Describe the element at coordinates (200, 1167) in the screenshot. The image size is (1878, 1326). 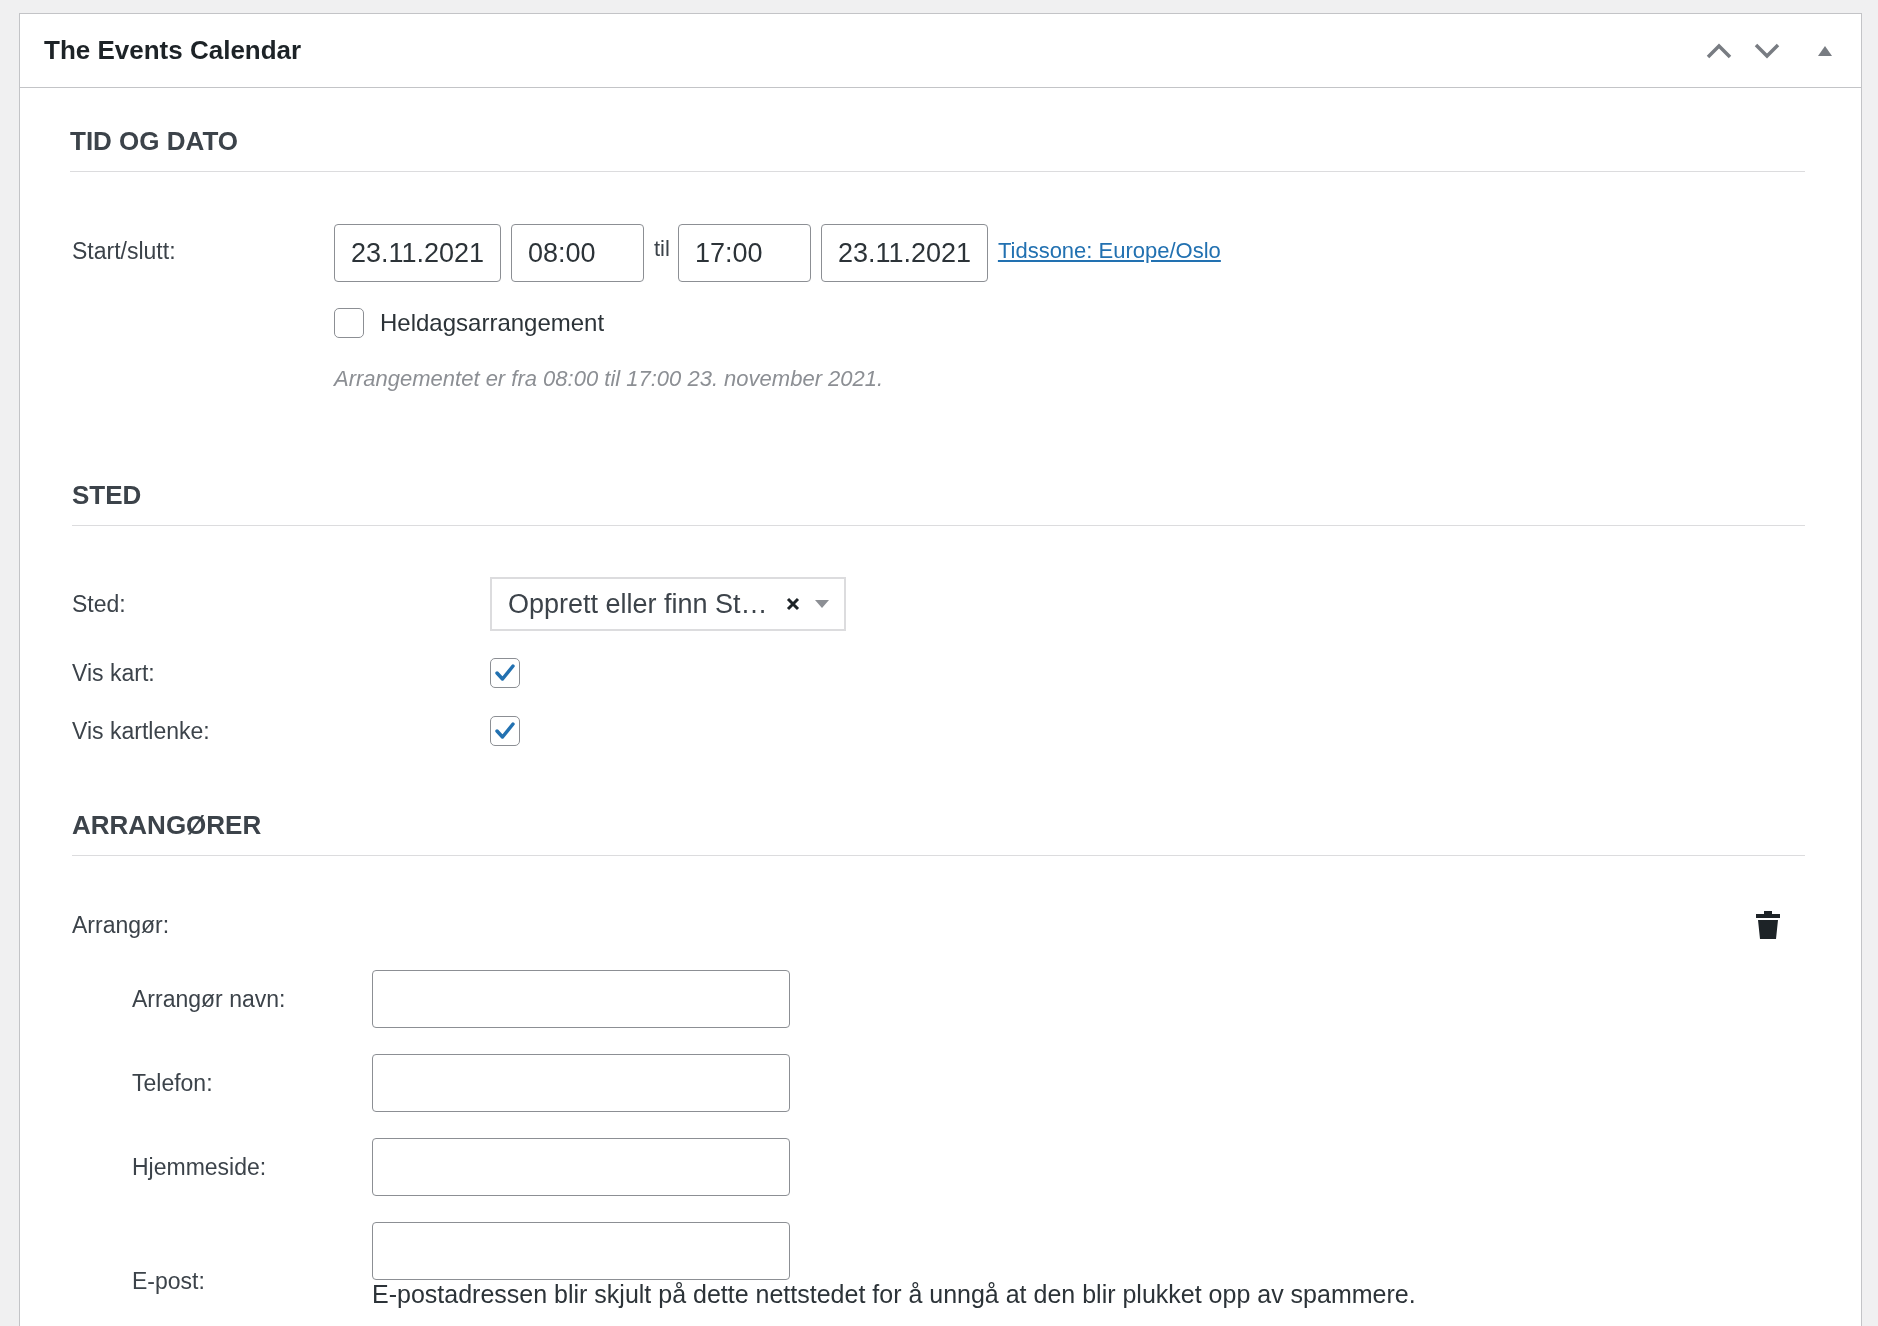
I see `field-label: Hjemmeside:` at that location.